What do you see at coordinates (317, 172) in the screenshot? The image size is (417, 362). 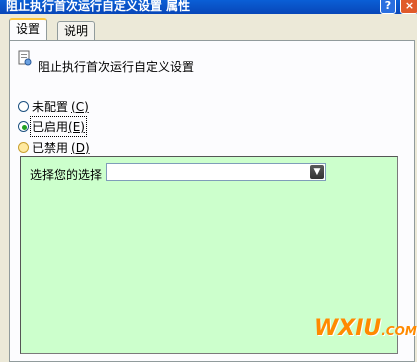 I see `chevron-down-icon: ▼` at bounding box center [317, 172].